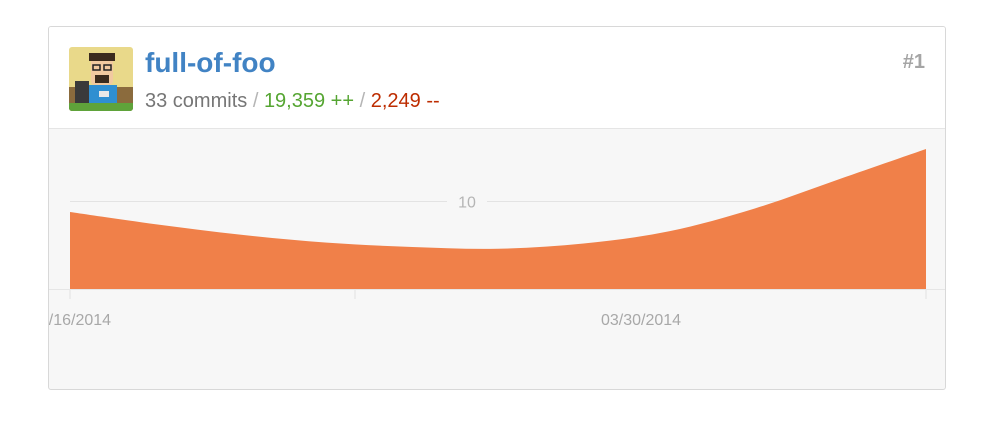 This screenshot has width=992, height=448. Describe the element at coordinates (80, 320) in the screenshot. I see `x-tick-label: 03/16/2014` at that location.